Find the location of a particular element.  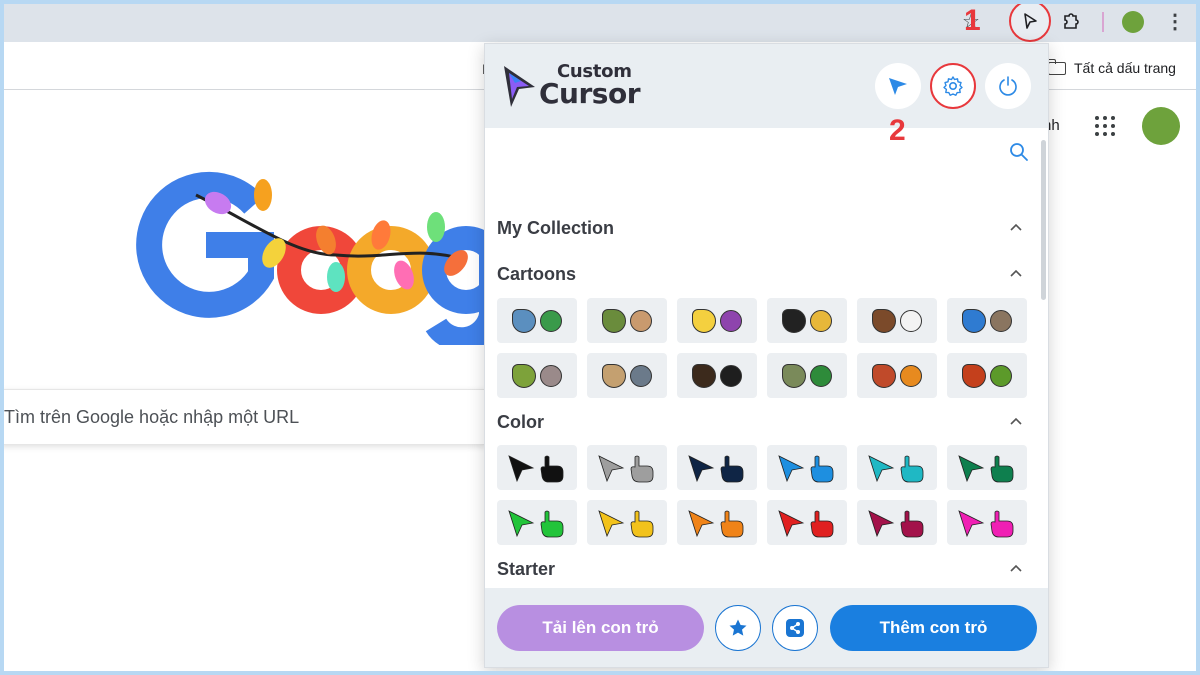

all-bookmarks-button: Tất cả dấu trang is located at coordinates (1111, 67).